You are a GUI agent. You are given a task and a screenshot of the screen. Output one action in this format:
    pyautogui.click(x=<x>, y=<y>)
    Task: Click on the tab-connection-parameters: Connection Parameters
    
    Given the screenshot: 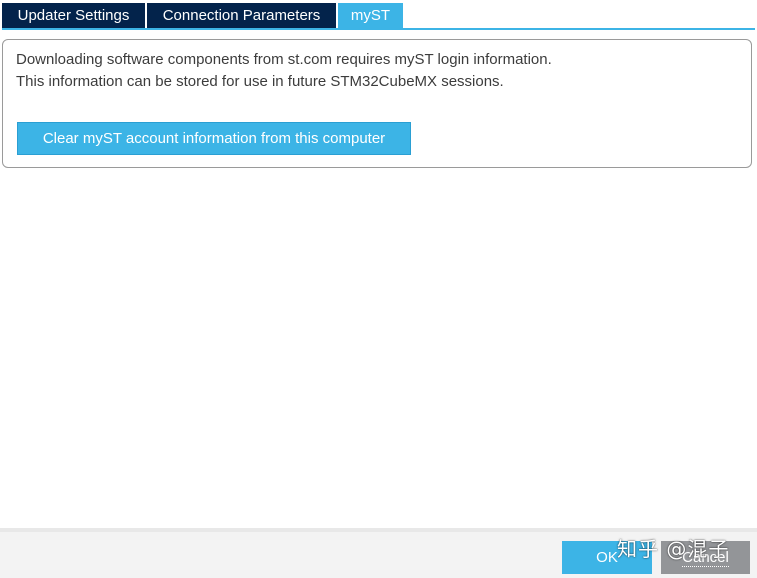 What is the action you would take?
    pyautogui.click(x=241, y=15)
    